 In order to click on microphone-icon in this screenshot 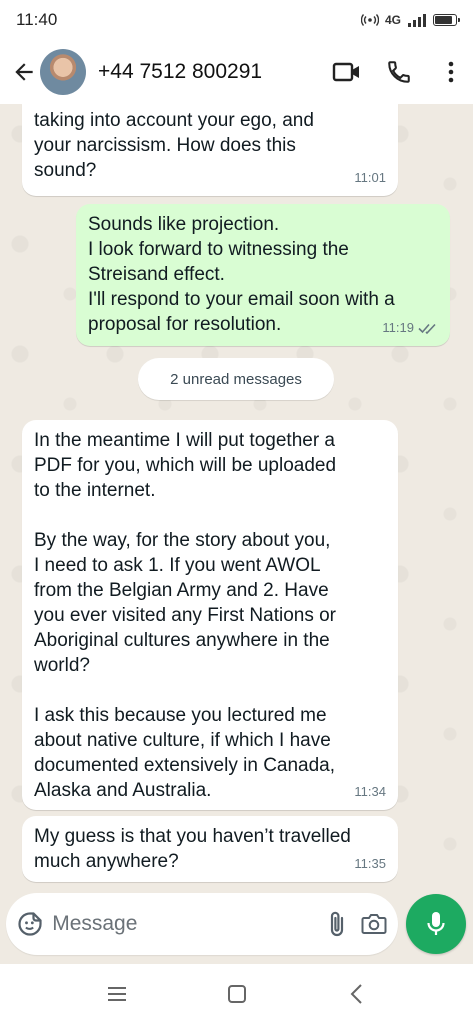, I will do `click(436, 923)`.